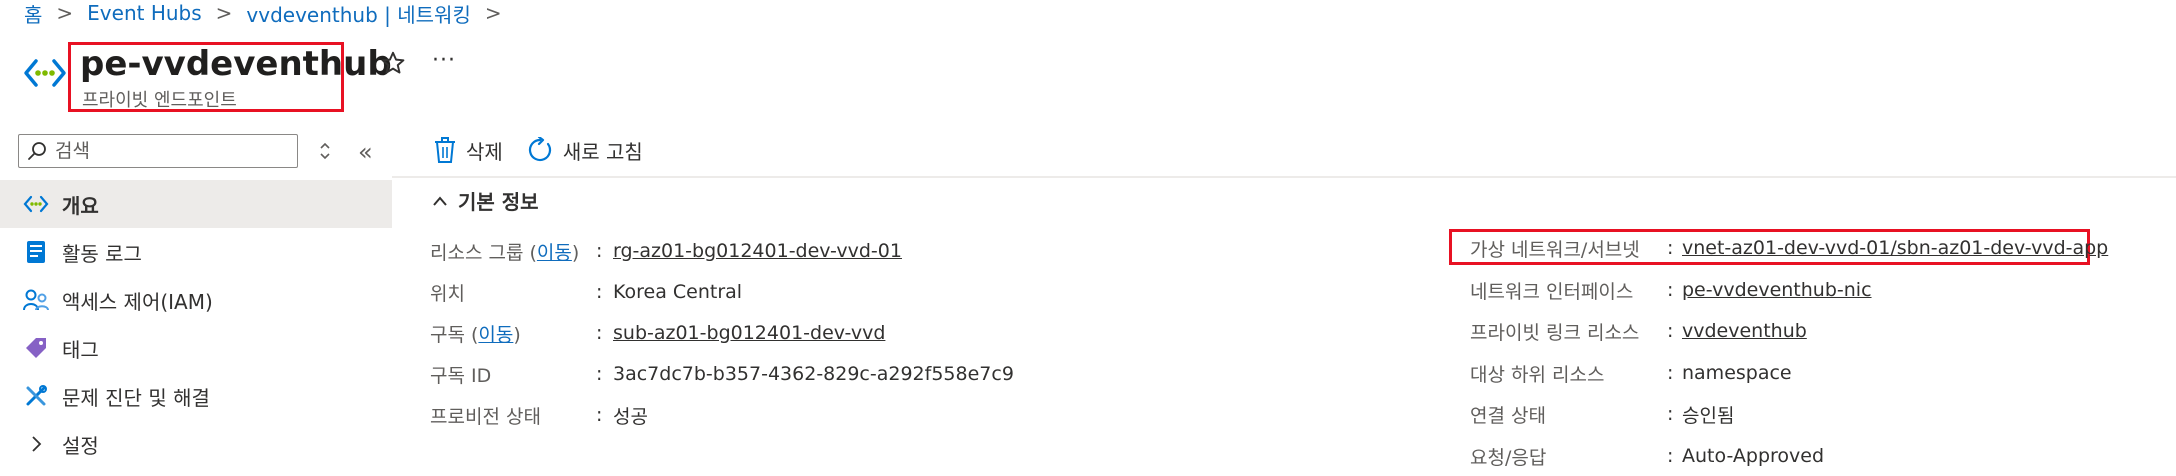 This screenshot has height=476, width=2176. I want to click on prop-label: 요청/응답, so click(1508, 457).